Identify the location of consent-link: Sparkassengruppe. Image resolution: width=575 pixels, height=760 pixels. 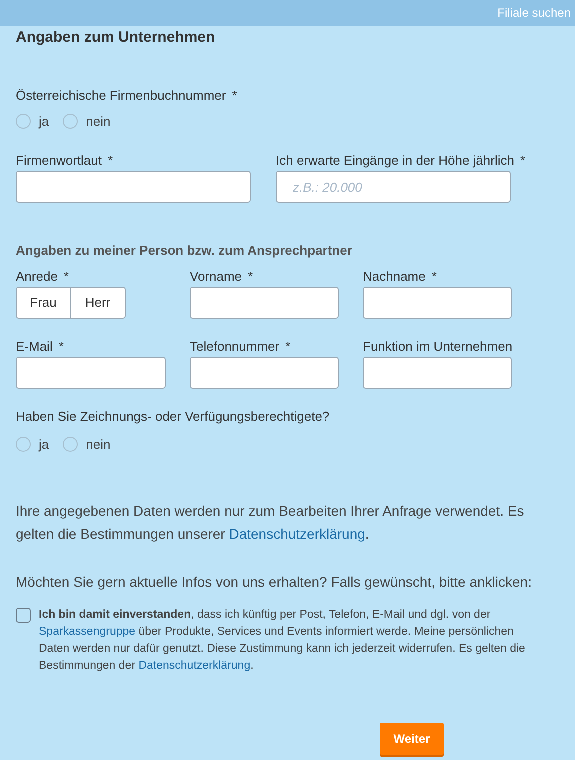
(87, 632).